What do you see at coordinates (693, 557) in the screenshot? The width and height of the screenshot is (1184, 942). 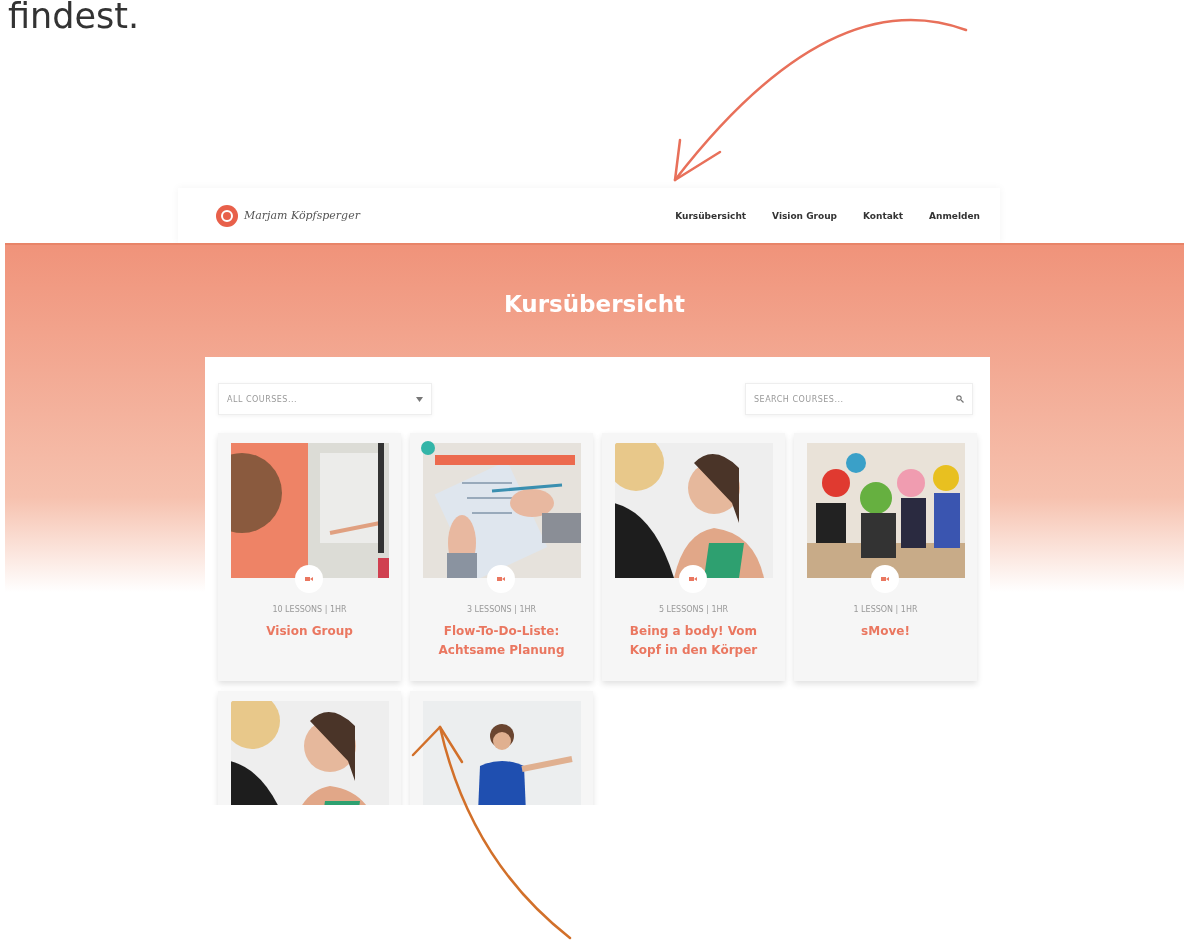 I see `course-card: 5 LESSONS | 1HR Being a body! Vom Kopf in den Körper` at bounding box center [693, 557].